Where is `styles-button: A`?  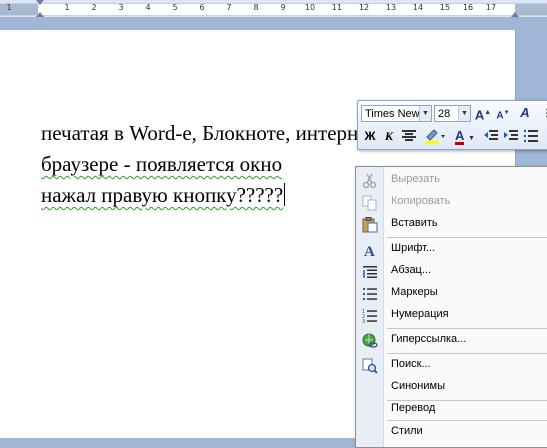 styles-button: A is located at coordinates (525, 113).